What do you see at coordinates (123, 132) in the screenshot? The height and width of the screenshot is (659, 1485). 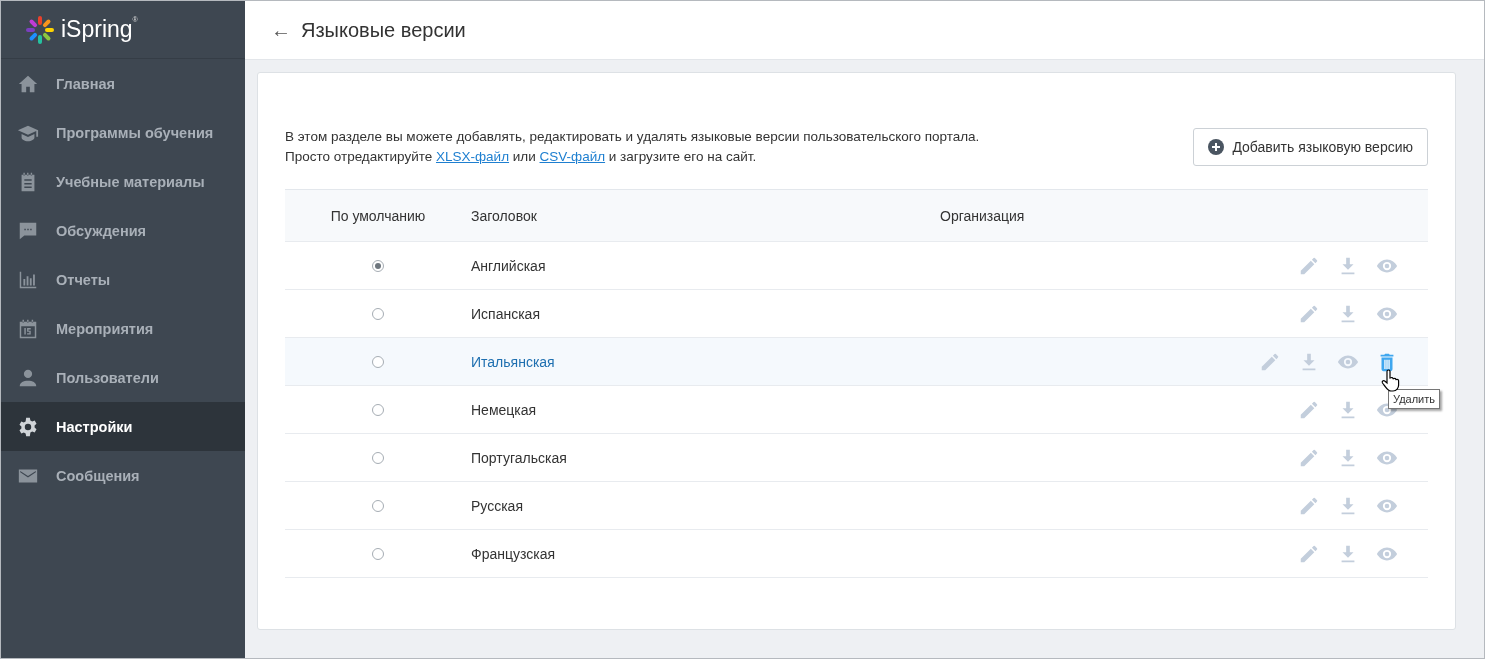 I see `sidebar-item: Программы обучения` at bounding box center [123, 132].